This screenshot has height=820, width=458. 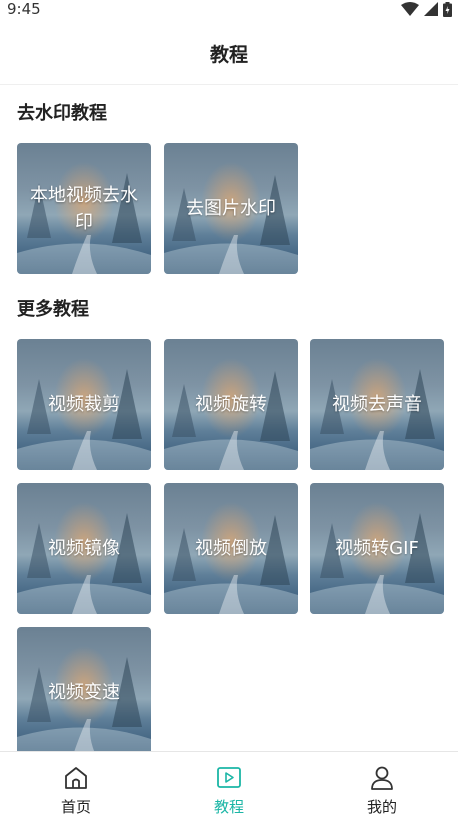 I want to click on tutorial-card-mirror: 视频镜像, so click(x=84, y=548).